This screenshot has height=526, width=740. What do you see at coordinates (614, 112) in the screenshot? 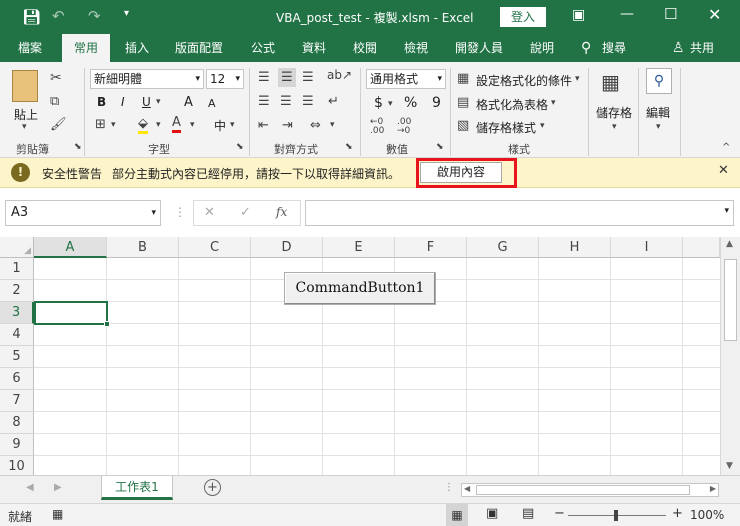
I see `cells-button: 儲存格` at bounding box center [614, 112].